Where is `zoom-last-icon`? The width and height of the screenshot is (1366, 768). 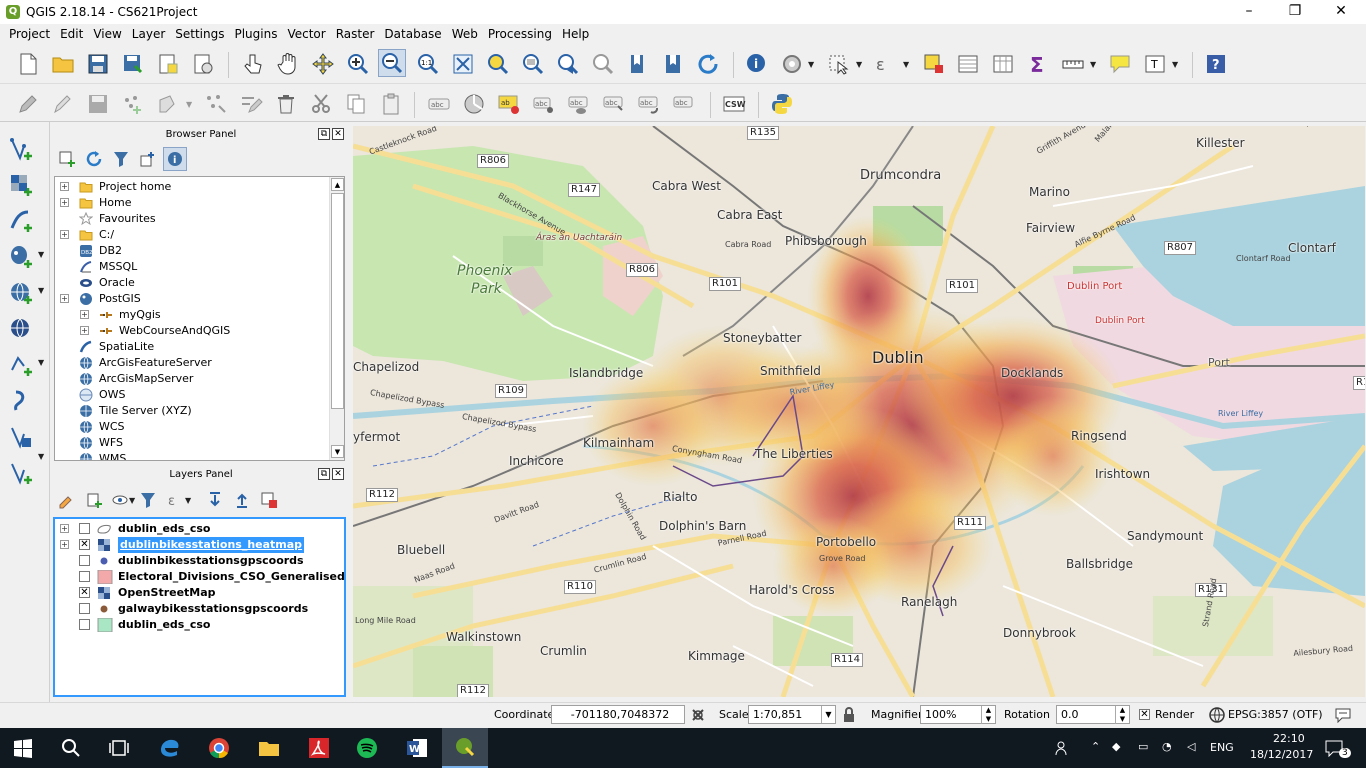 zoom-last-icon is located at coordinates (568, 64).